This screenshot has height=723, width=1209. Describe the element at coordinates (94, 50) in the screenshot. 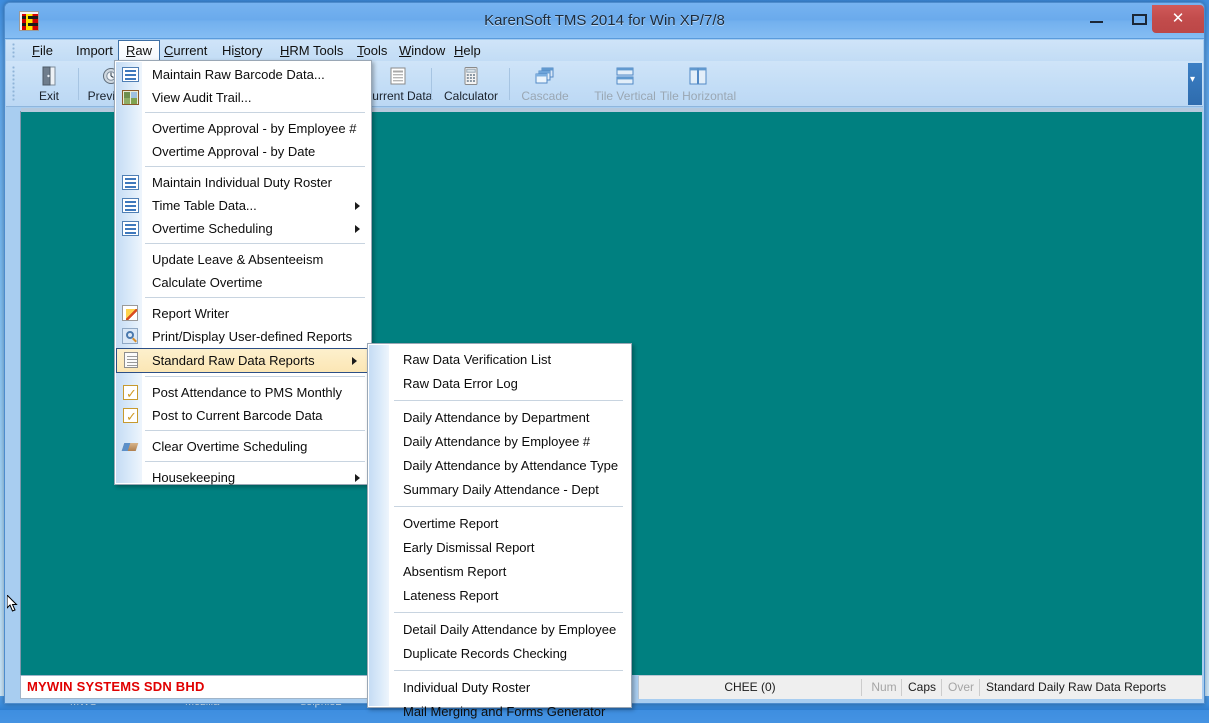

I see `menubar-item-import: Import` at that location.